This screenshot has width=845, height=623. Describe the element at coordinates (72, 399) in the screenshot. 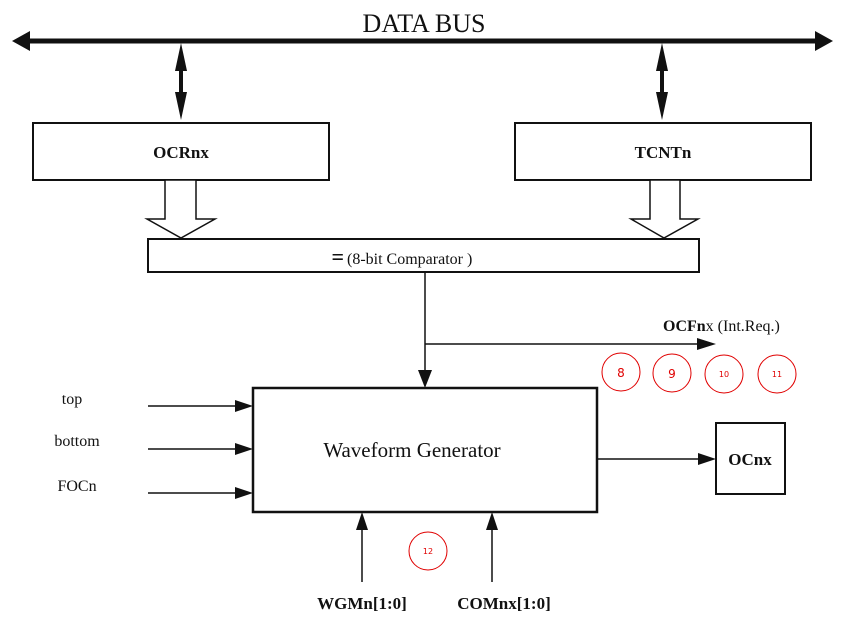

I see `top-label: top` at that location.